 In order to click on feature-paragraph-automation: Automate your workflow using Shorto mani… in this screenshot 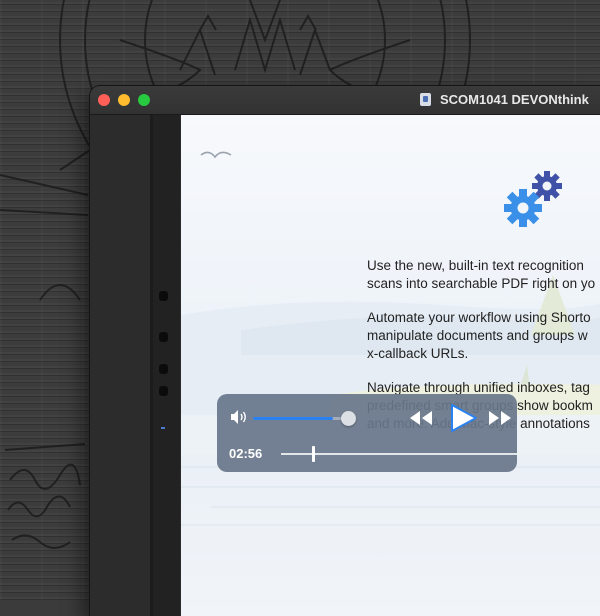, I will do `click(483, 336)`.